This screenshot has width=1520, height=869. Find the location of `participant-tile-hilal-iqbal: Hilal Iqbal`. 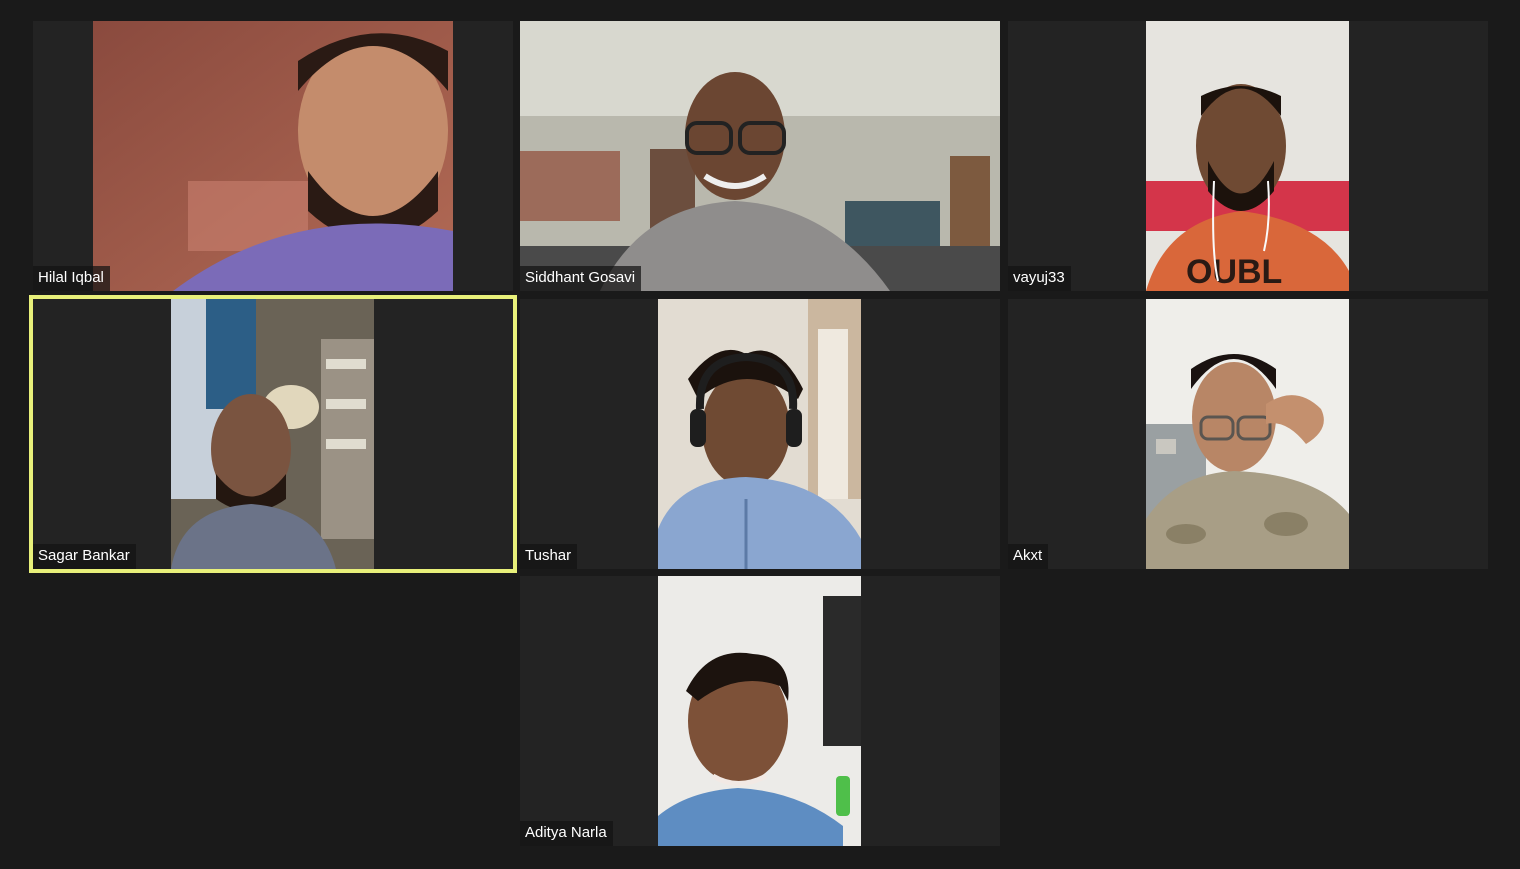

participant-tile-hilal-iqbal: Hilal Iqbal is located at coordinates (273, 156).